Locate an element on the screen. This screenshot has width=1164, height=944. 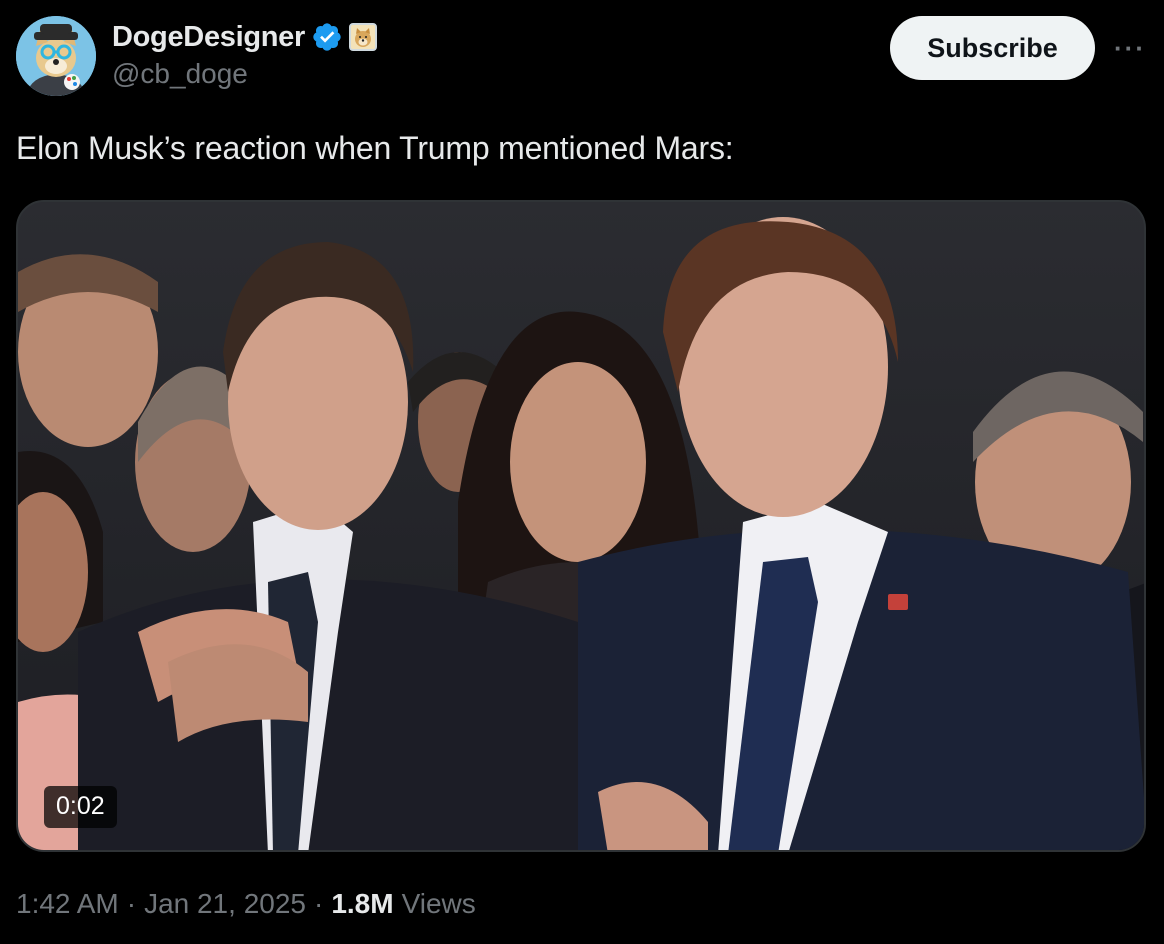
author-handle: @cb_doge is located at coordinates (180, 74).